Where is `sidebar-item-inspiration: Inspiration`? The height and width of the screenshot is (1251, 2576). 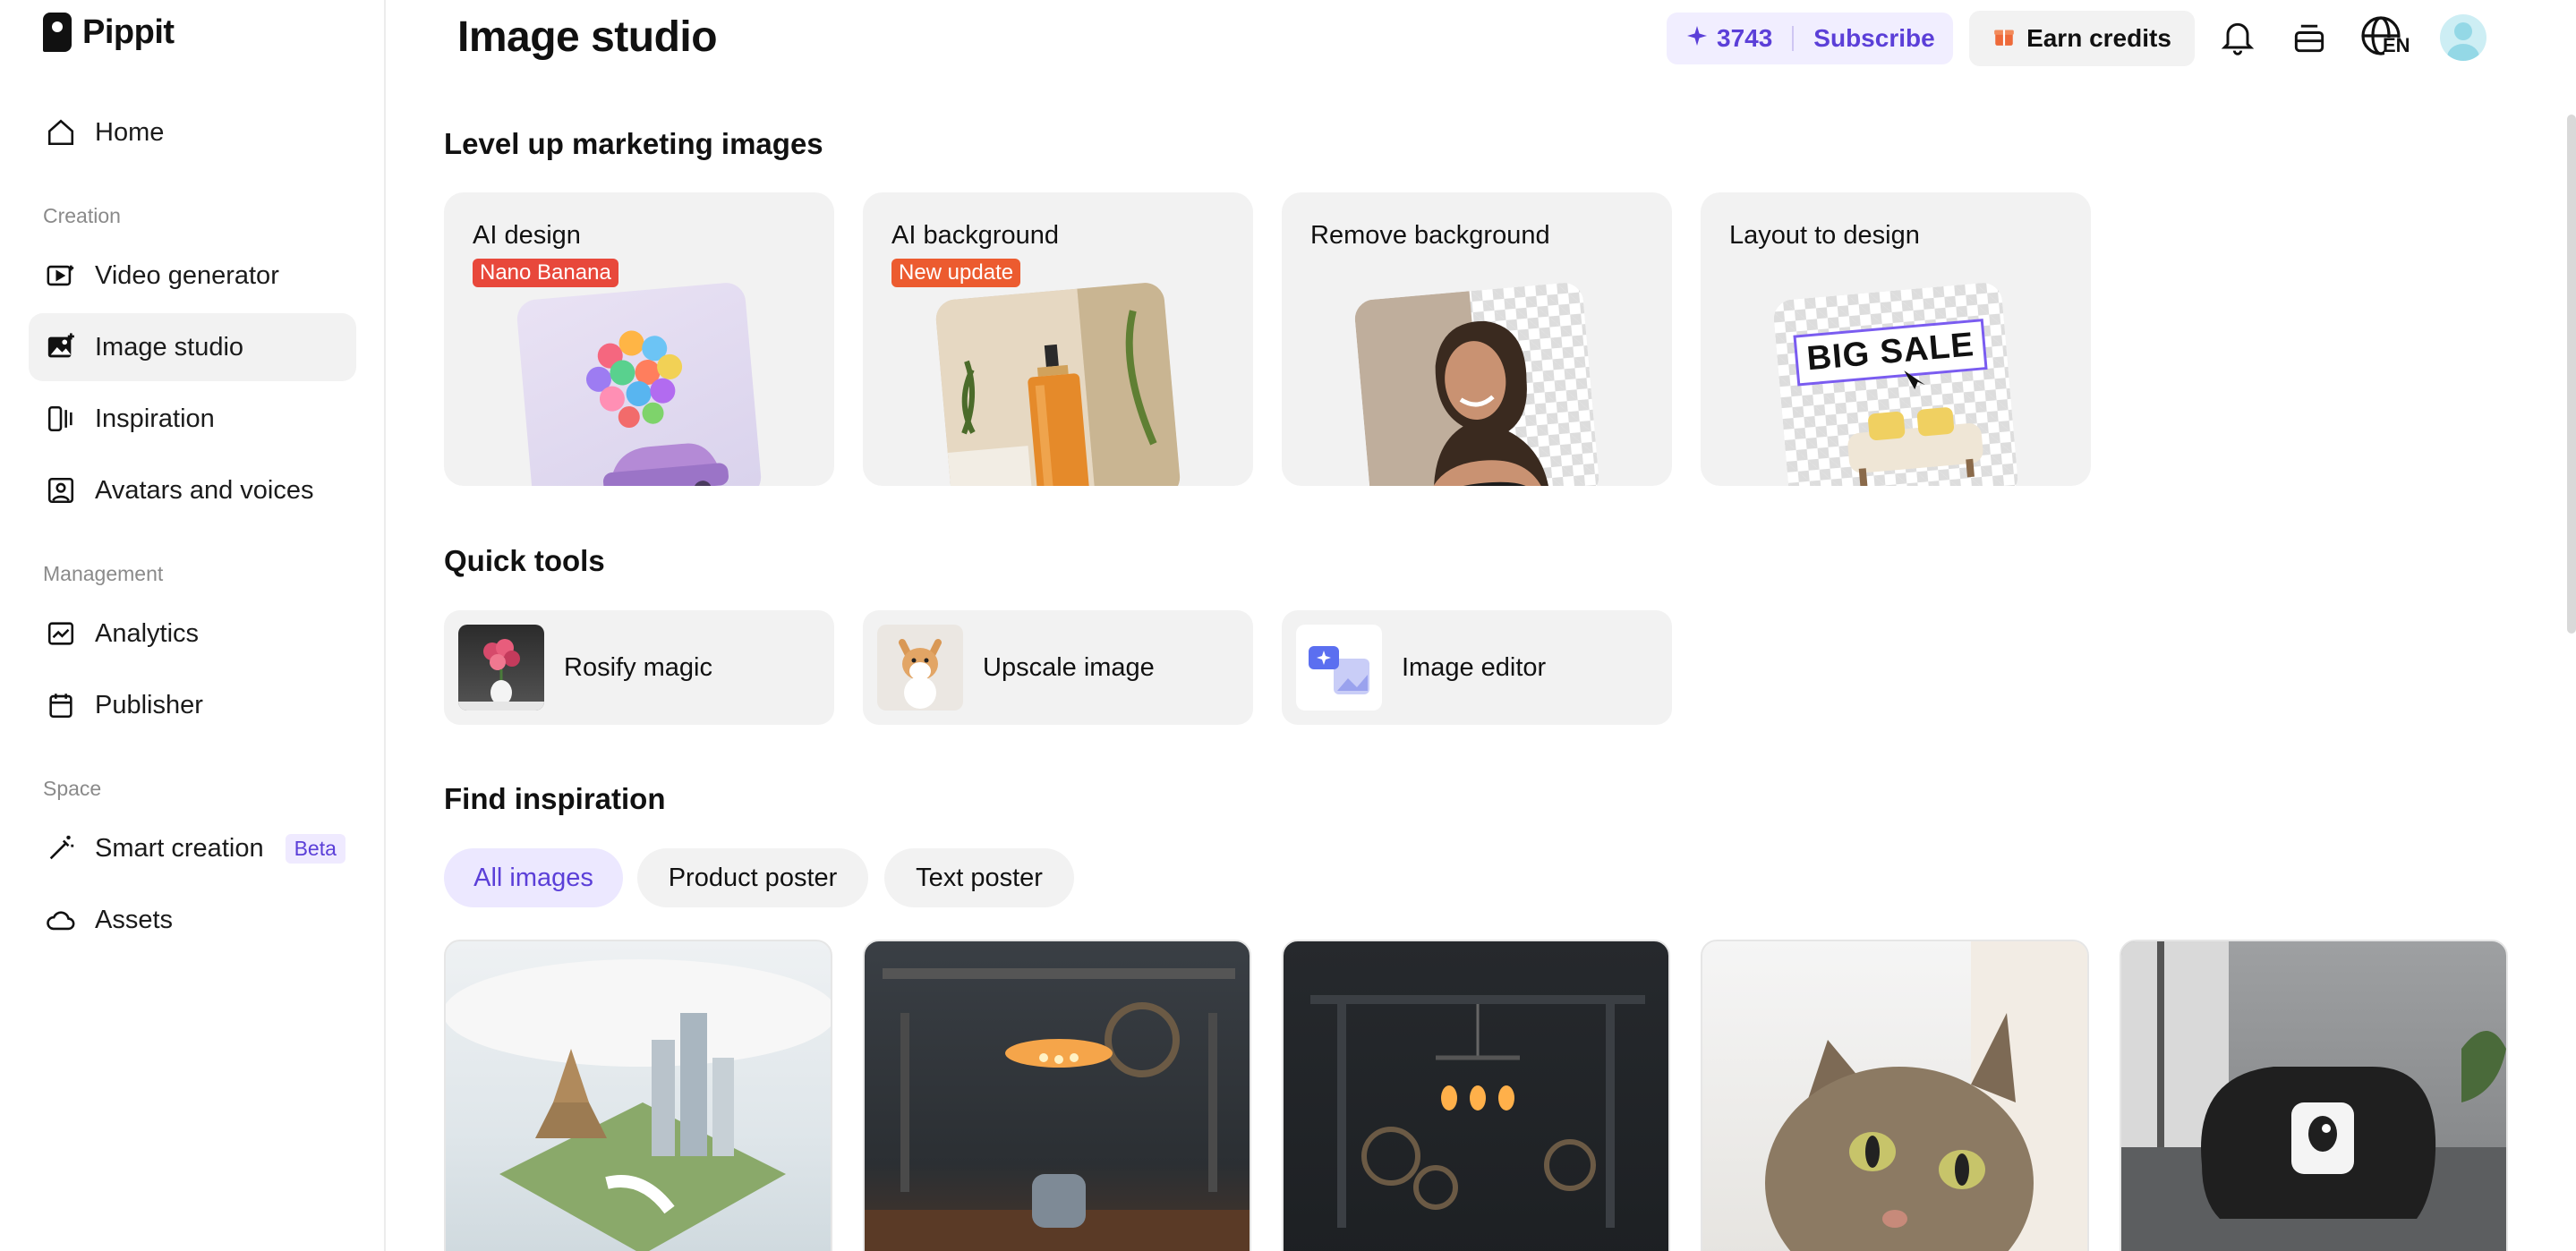
sidebar-item-inspiration: Inspiration is located at coordinates (192, 419).